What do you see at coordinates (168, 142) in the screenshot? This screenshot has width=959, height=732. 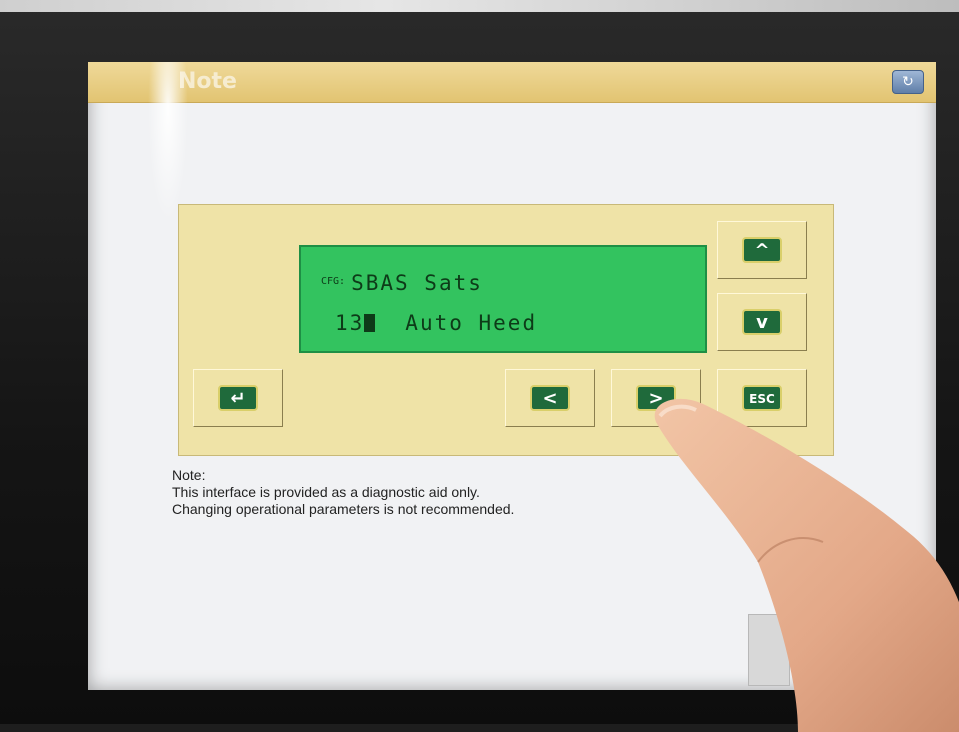 I see `screen-glare` at bounding box center [168, 142].